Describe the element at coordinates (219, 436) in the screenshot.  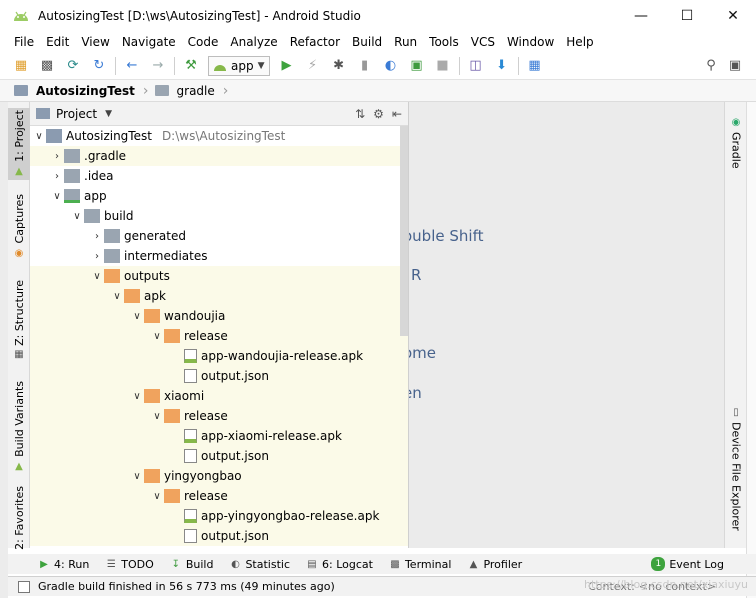
I see `tree-item-apk-file: app-xiaomi-release.apk` at that location.